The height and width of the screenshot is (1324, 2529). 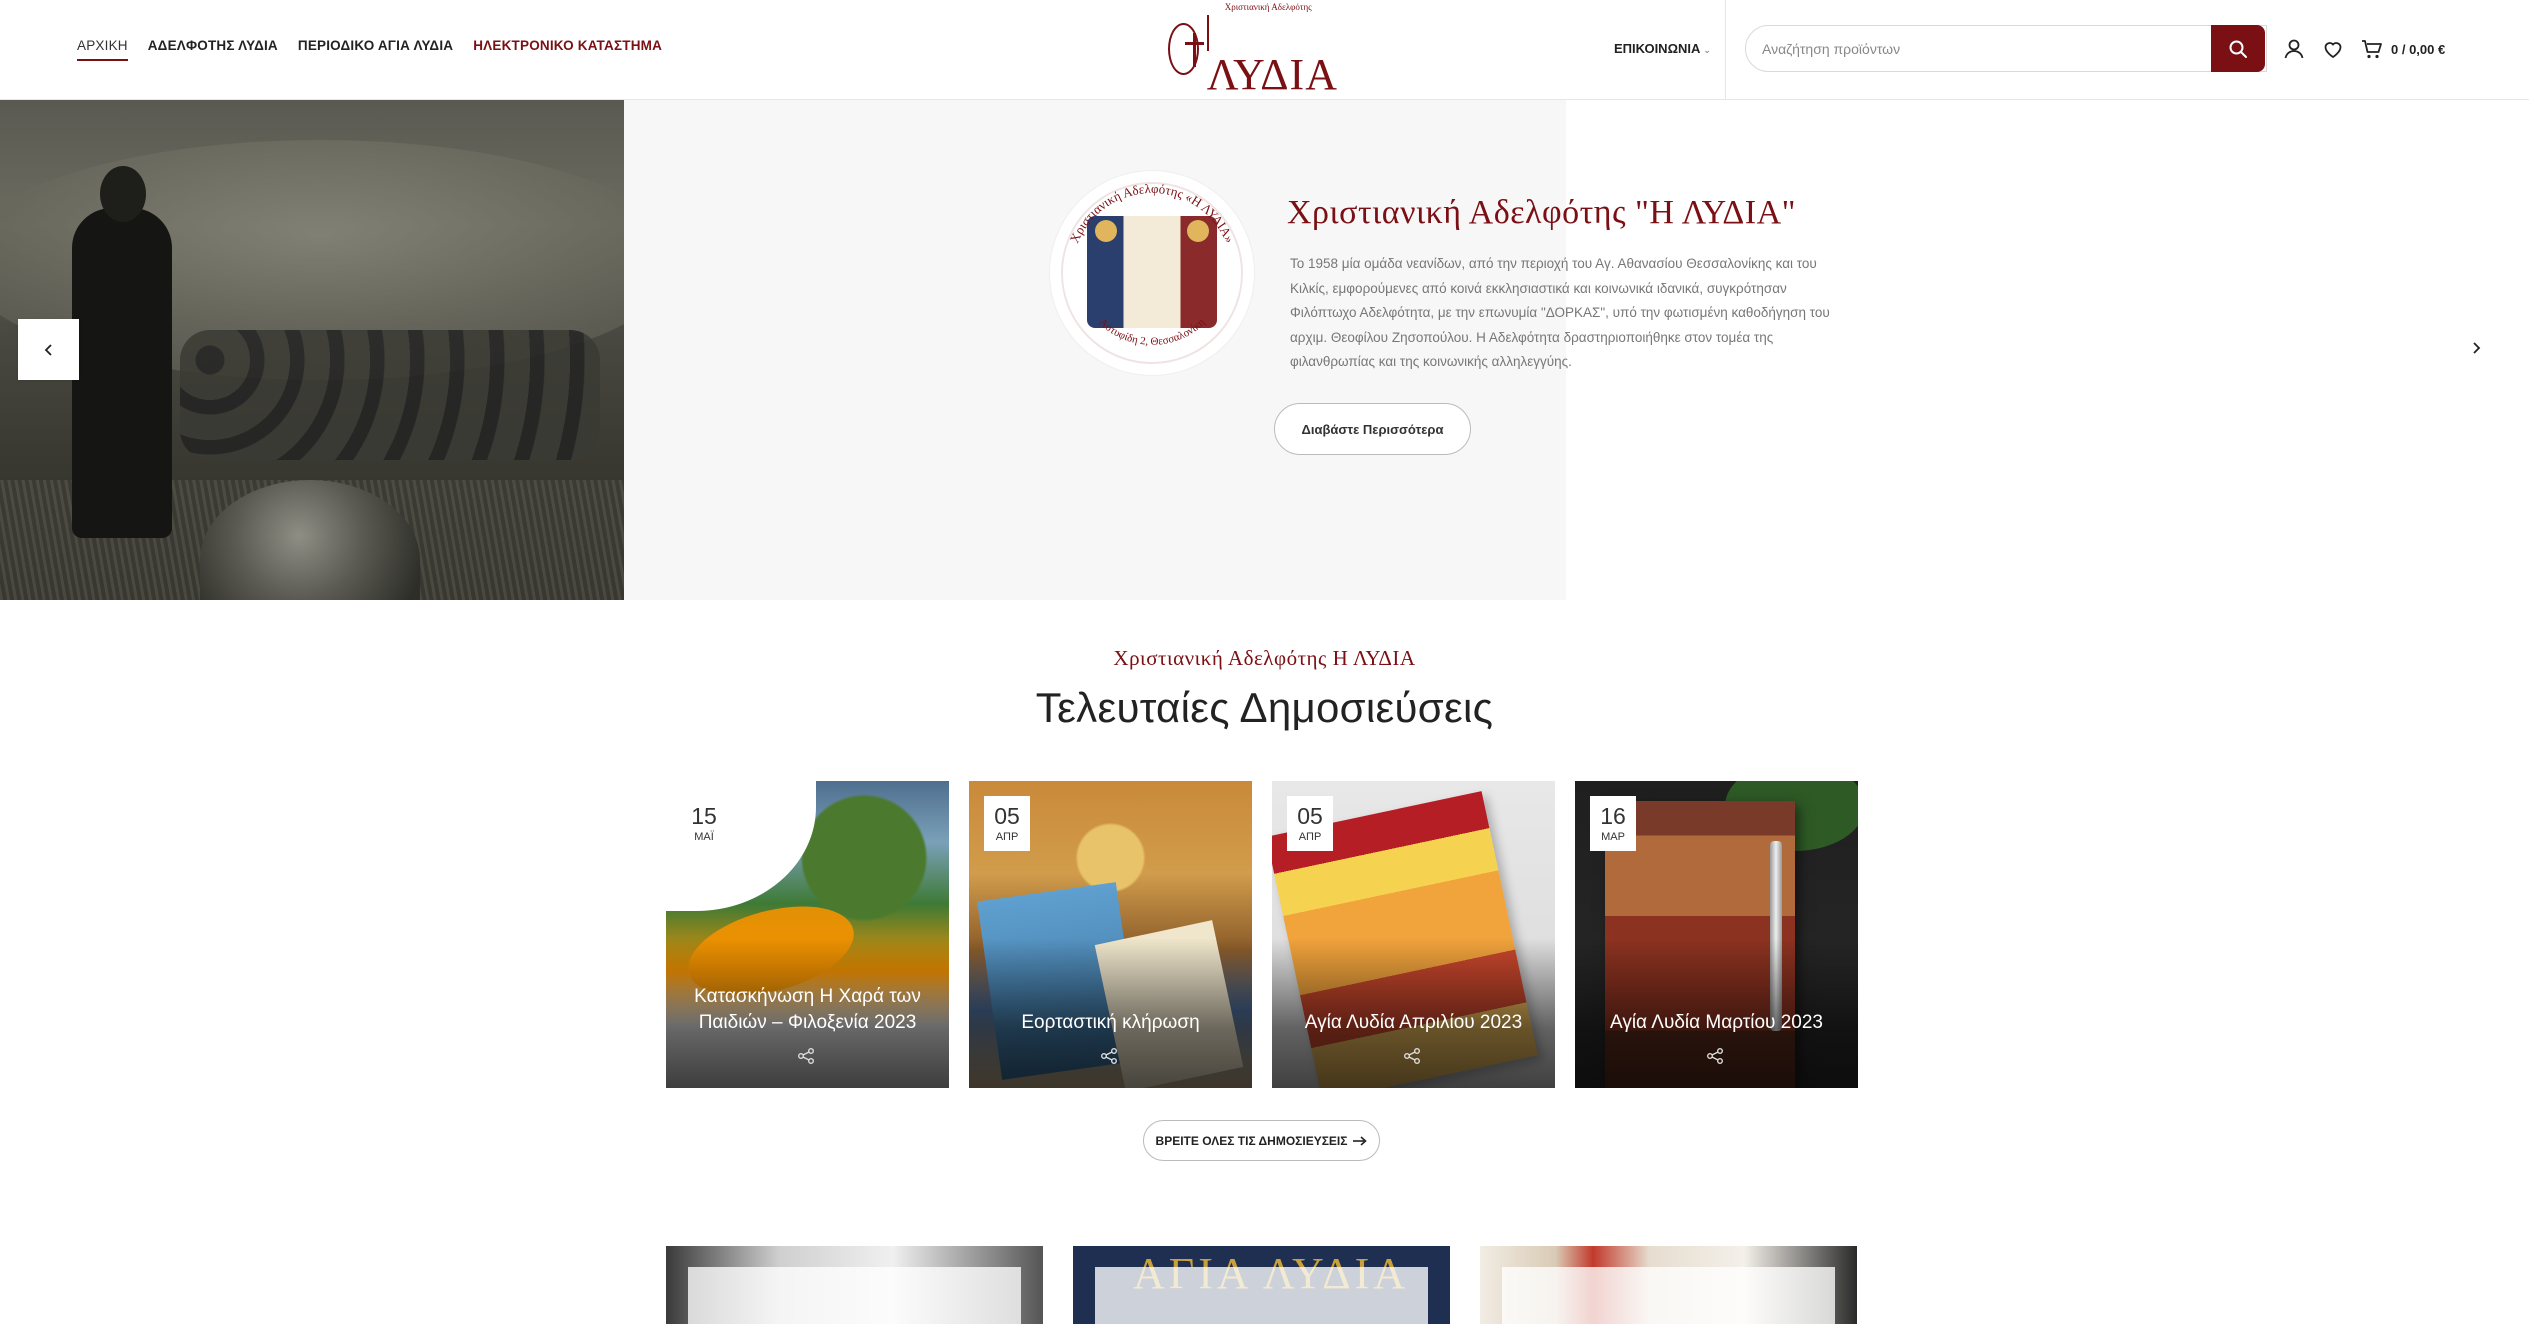 I want to click on post-card: 05 ΑΠΡ Αγία Λυδία Απριλίου 2023, so click(x=1413, y=934).